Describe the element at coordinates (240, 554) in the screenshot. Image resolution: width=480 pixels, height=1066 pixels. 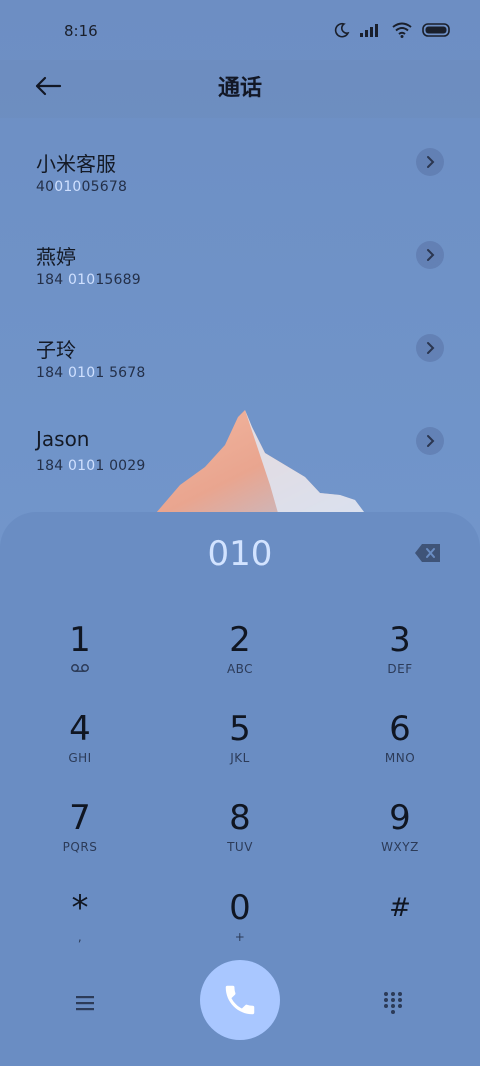
I see `dial-input: 010` at that location.